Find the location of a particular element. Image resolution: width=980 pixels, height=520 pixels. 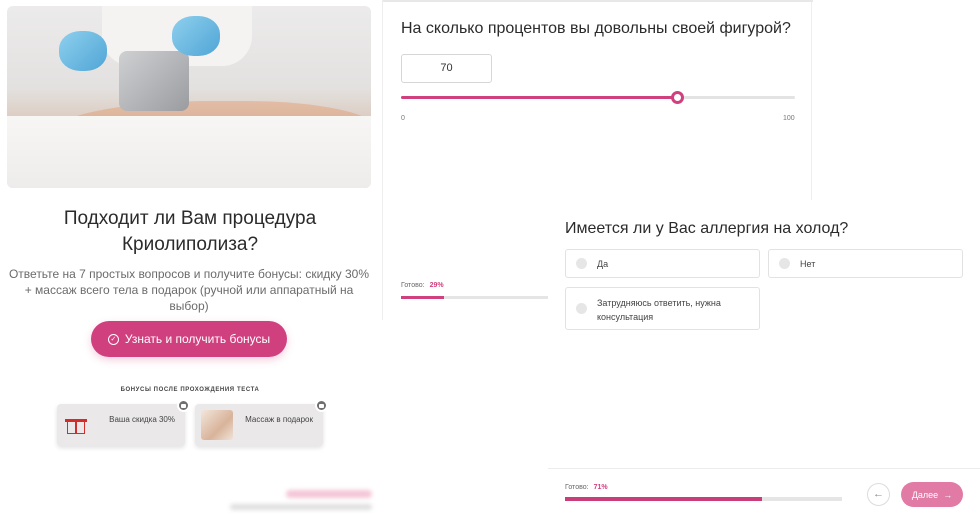

bonus-caption: БОНУСЫ ПОСЛЕ ПРОХОЖДЕНИЯ ТЕСТА is located at coordinates (190, 390).